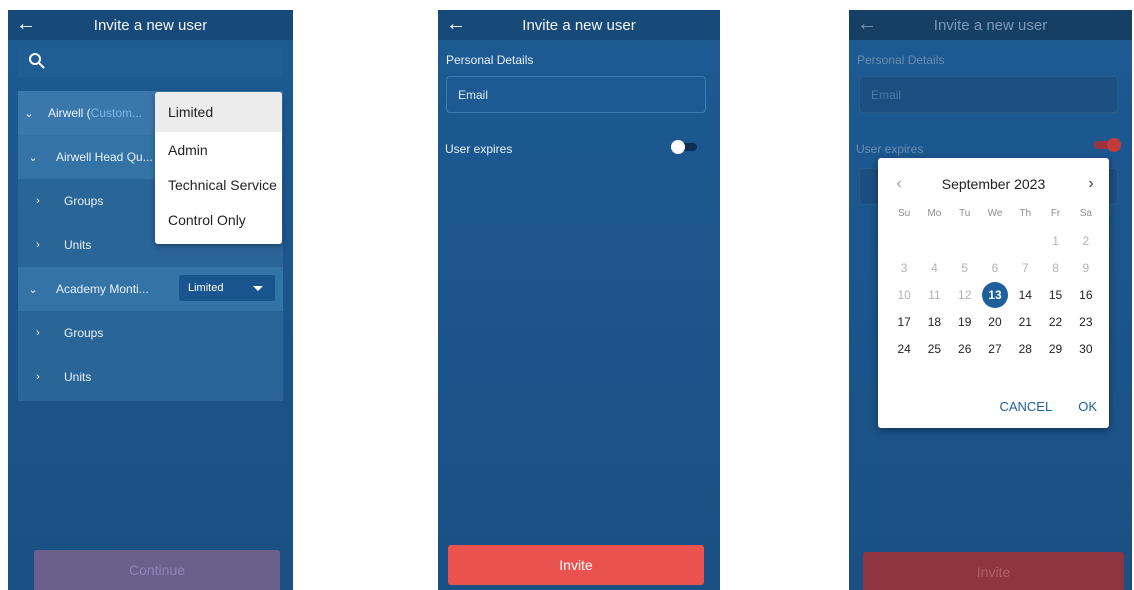  I want to click on role-select-value: Limited, so click(206, 288).